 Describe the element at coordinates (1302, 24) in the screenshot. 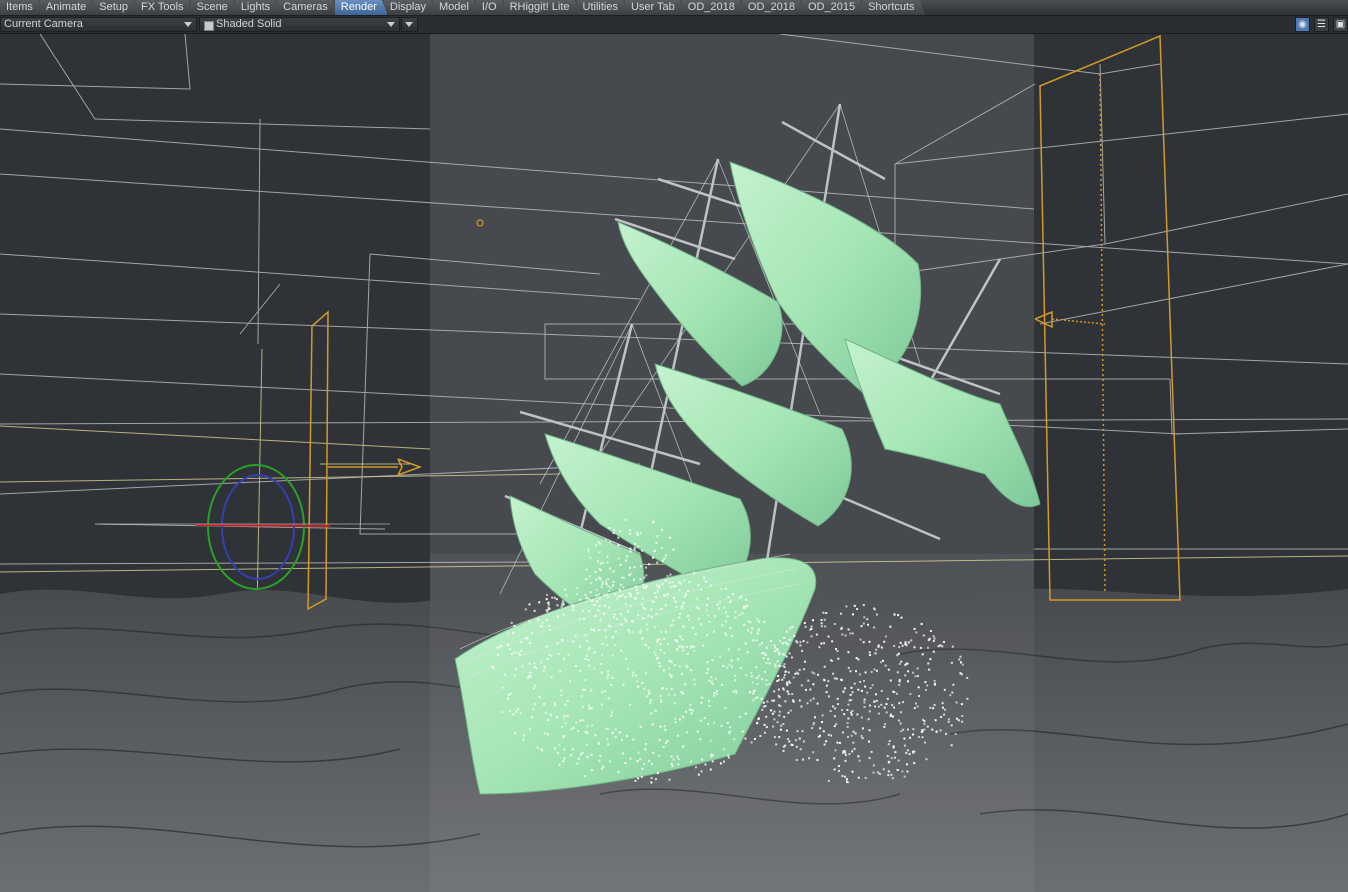

I see `camera-icon: ◉` at that location.